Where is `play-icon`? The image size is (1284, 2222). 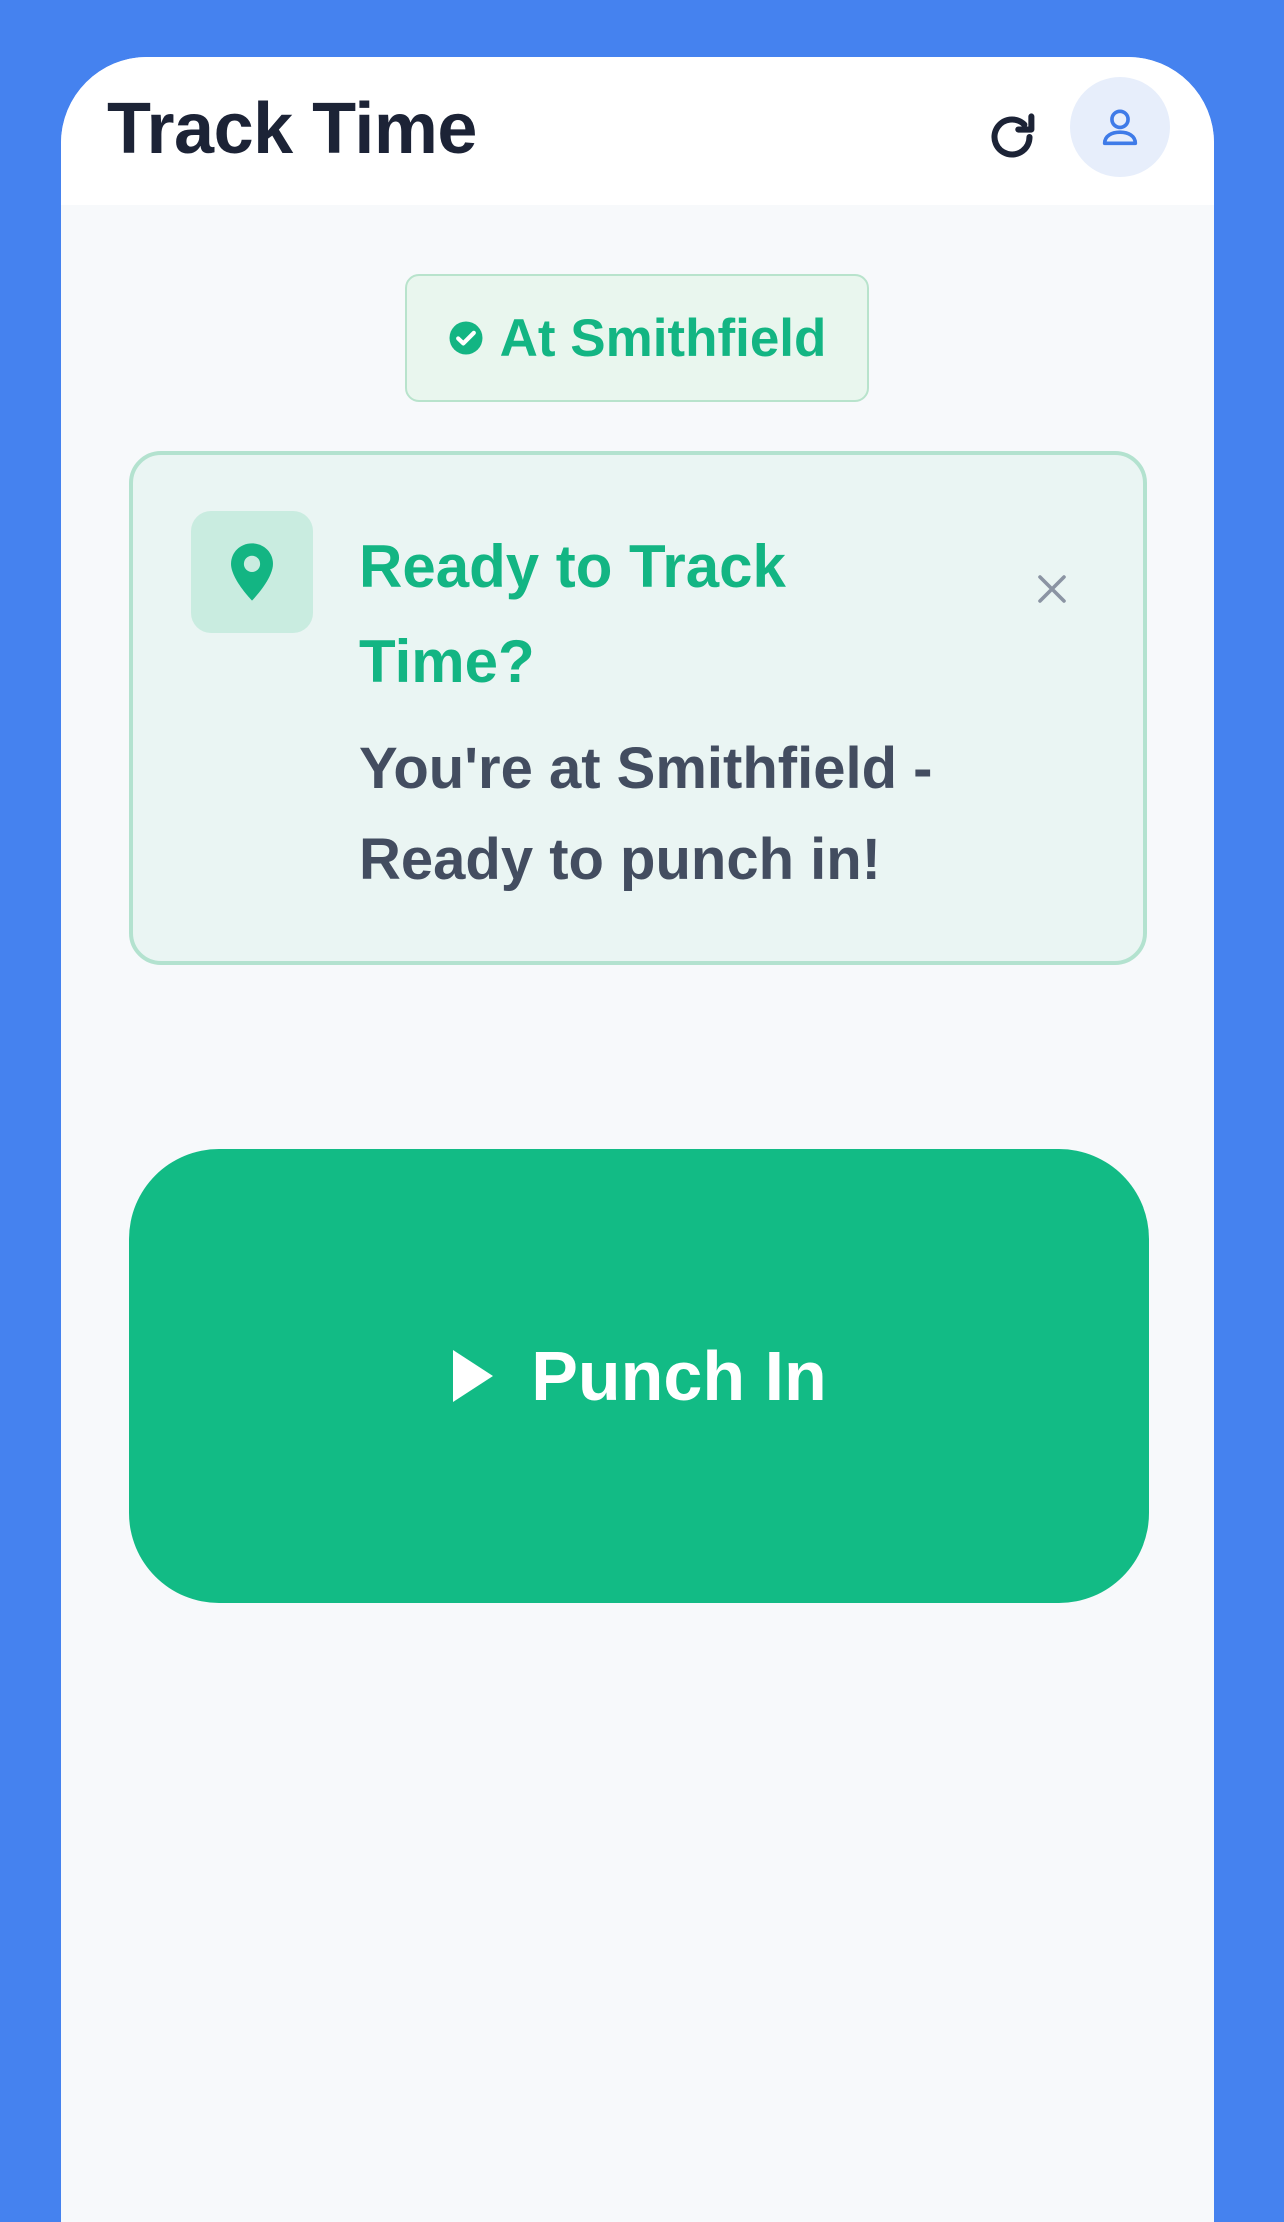
play-icon is located at coordinates (473, 1376).